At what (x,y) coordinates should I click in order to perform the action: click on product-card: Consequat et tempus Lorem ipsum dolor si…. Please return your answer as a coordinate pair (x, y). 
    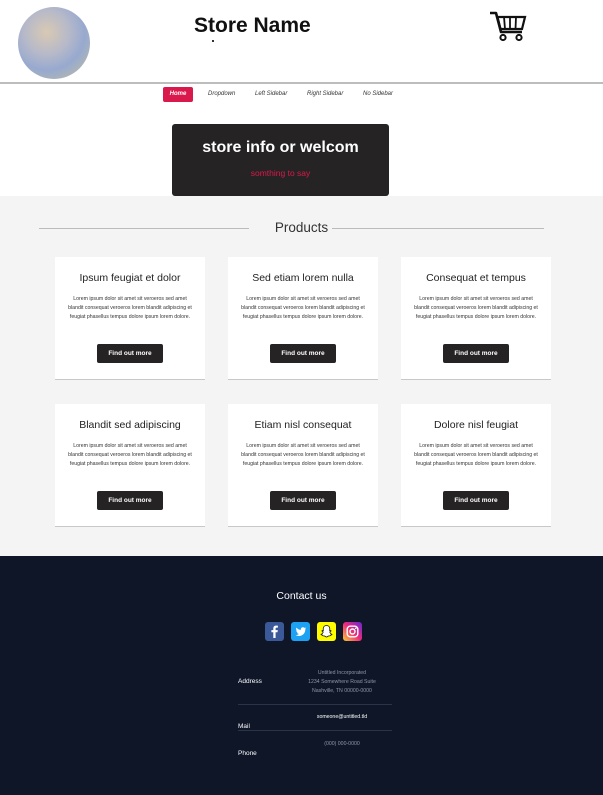
    Looking at the image, I should click on (476, 318).